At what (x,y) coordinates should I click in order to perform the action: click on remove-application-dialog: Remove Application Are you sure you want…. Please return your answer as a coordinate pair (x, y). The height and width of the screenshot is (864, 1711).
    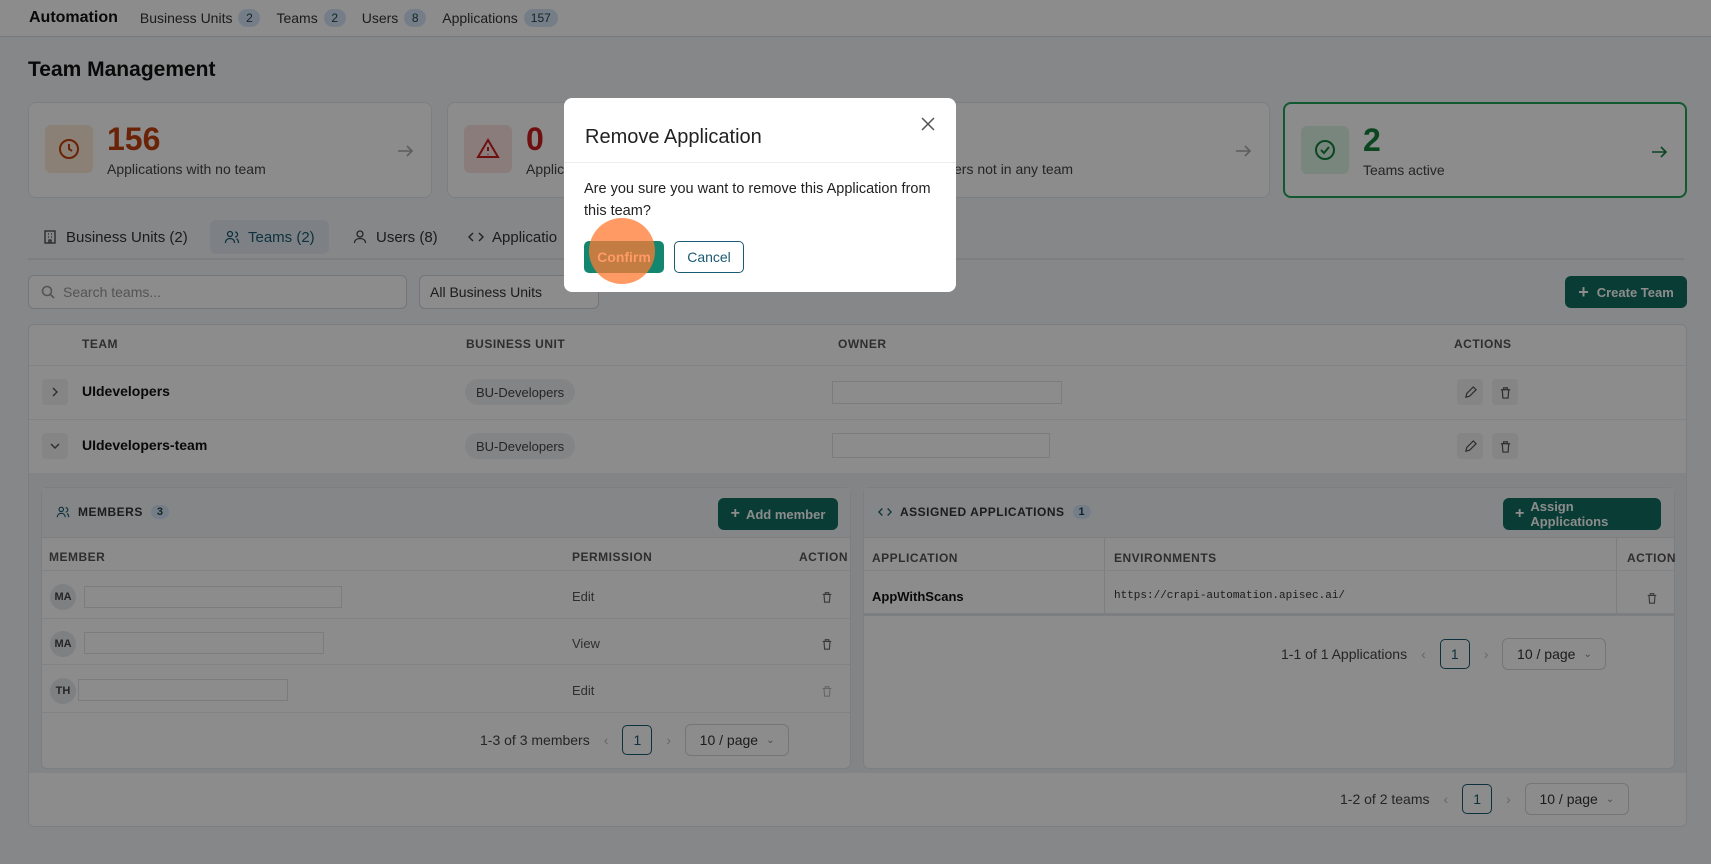
    Looking at the image, I should click on (760, 195).